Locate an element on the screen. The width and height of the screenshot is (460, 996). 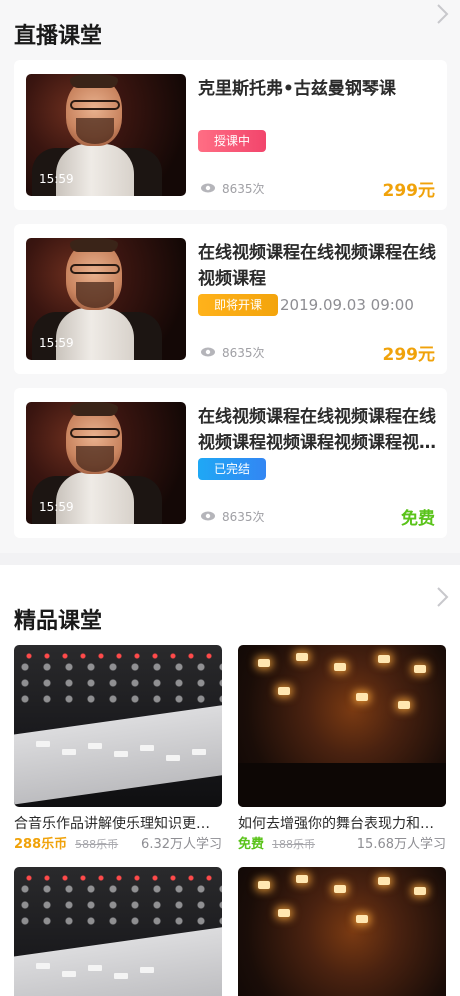
featured-more-chevron-icon is located at coordinates (442, 597).